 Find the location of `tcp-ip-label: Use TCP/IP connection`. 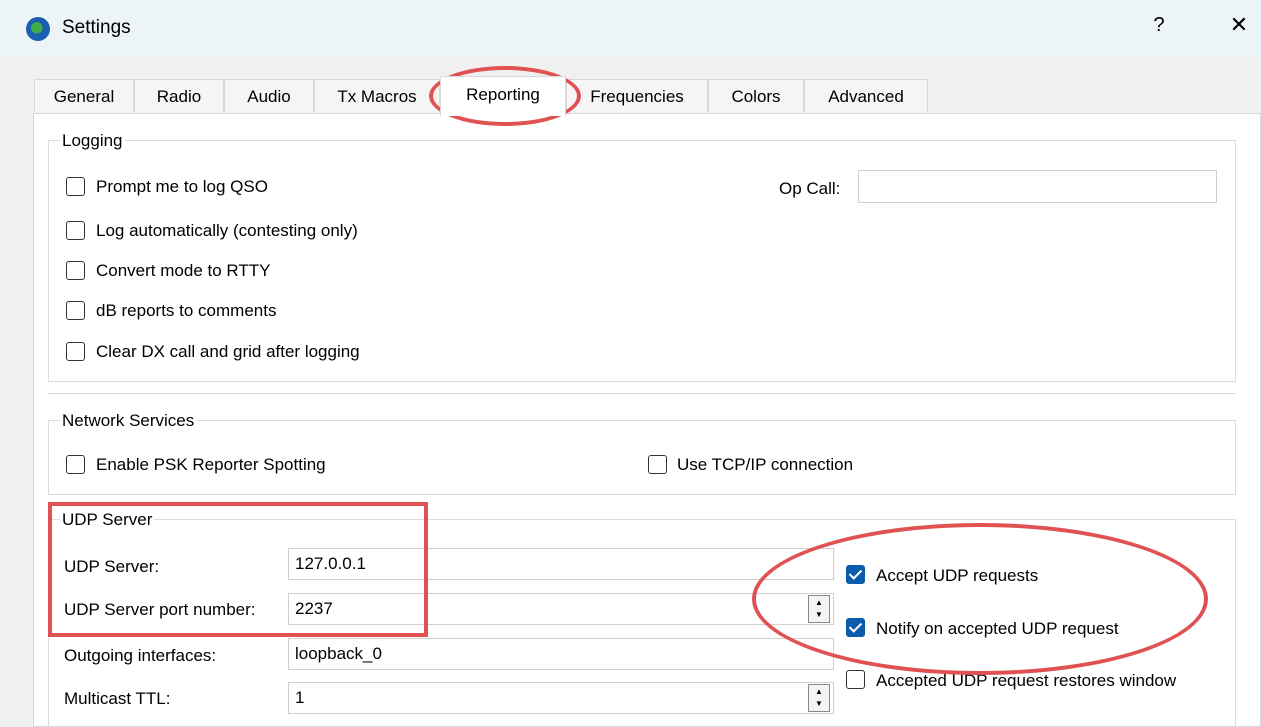

tcp-ip-label: Use TCP/IP connection is located at coordinates (765, 464).